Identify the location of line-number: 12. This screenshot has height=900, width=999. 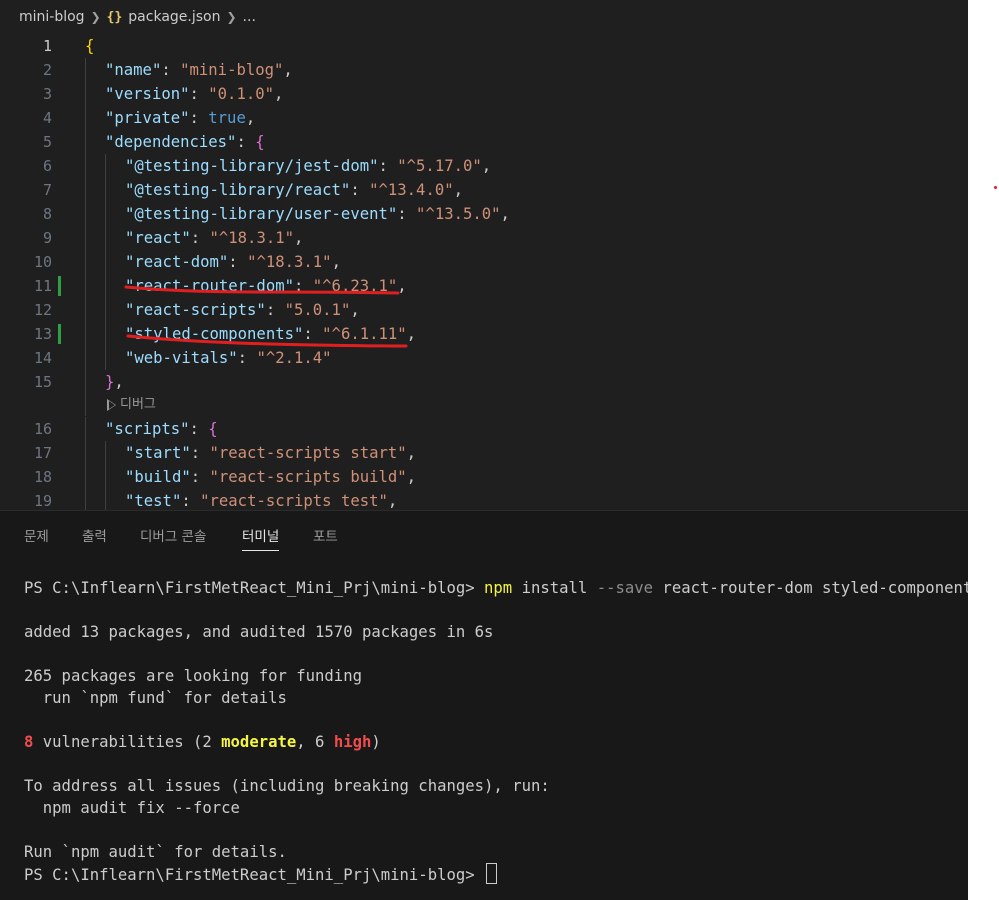
(42, 310).